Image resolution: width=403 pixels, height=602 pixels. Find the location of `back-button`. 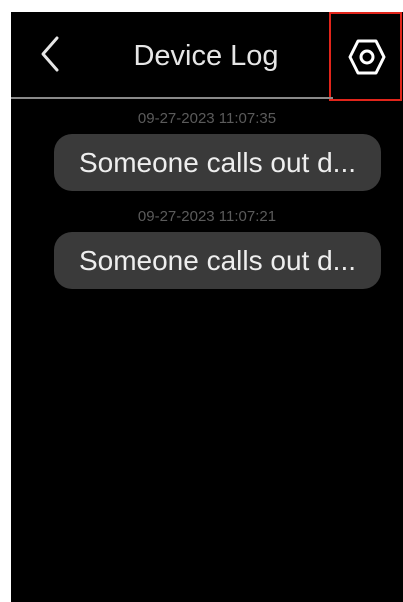

back-button is located at coordinates (53, 54).